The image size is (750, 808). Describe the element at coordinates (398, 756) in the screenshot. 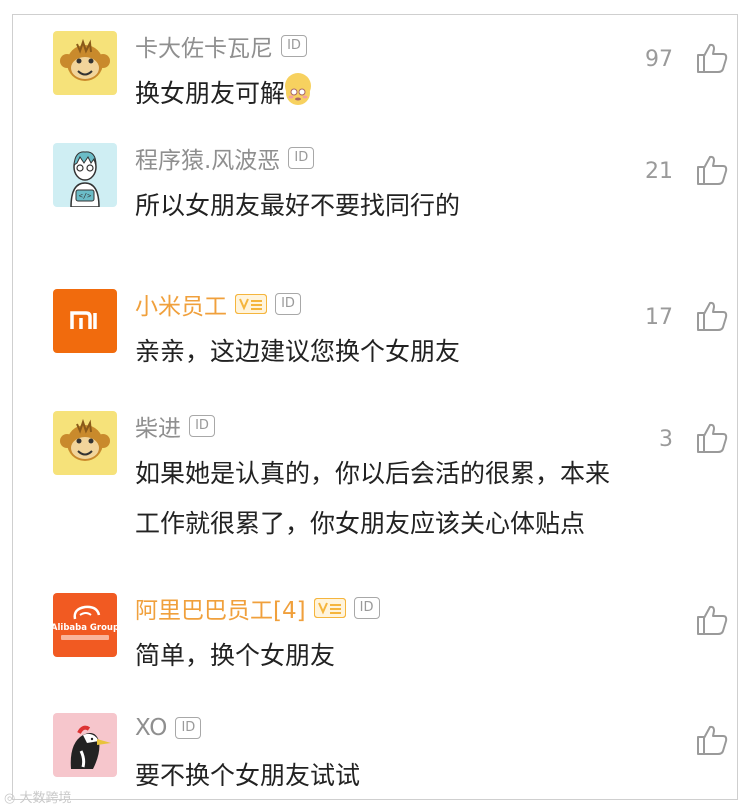

I see `comment-item: XO ID 要不换个女朋友试试` at that location.